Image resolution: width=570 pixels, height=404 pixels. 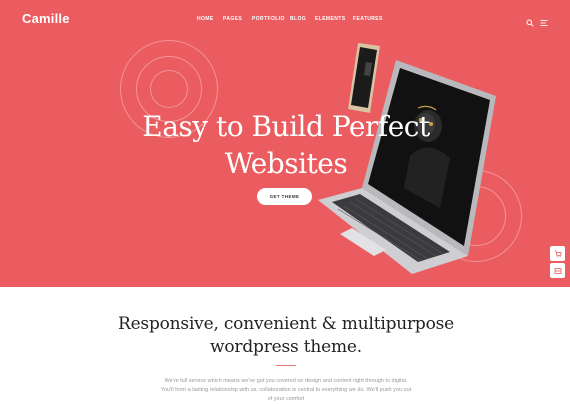 What do you see at coordinates (286, 324) in the screenshot?
I see `intro-title-line-1: Responsive, convenient & multipurpose` at bounding box center [286, 324].